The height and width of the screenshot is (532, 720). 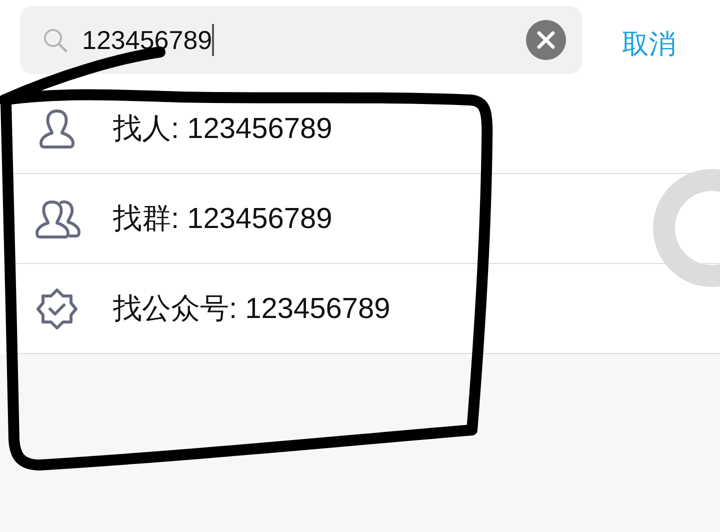 What do you see at coordinates (301, 40) in the screenshot?
I see `search-field: 123456789` at bounding box center [301, 40].